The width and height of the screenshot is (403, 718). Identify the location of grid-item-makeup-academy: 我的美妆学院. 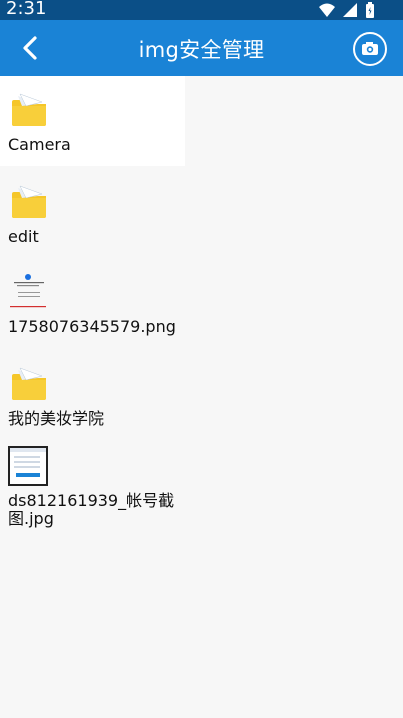
(92, 395).